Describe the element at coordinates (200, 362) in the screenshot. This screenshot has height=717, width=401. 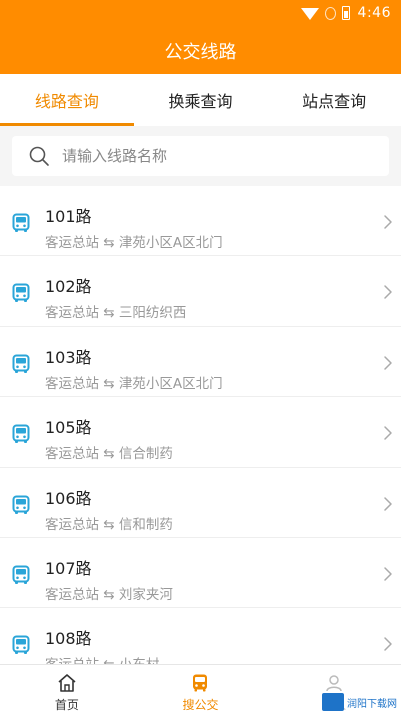
I see `route-item: 103路客运总站 ⇆ 津苑小区A区北门` at that location.